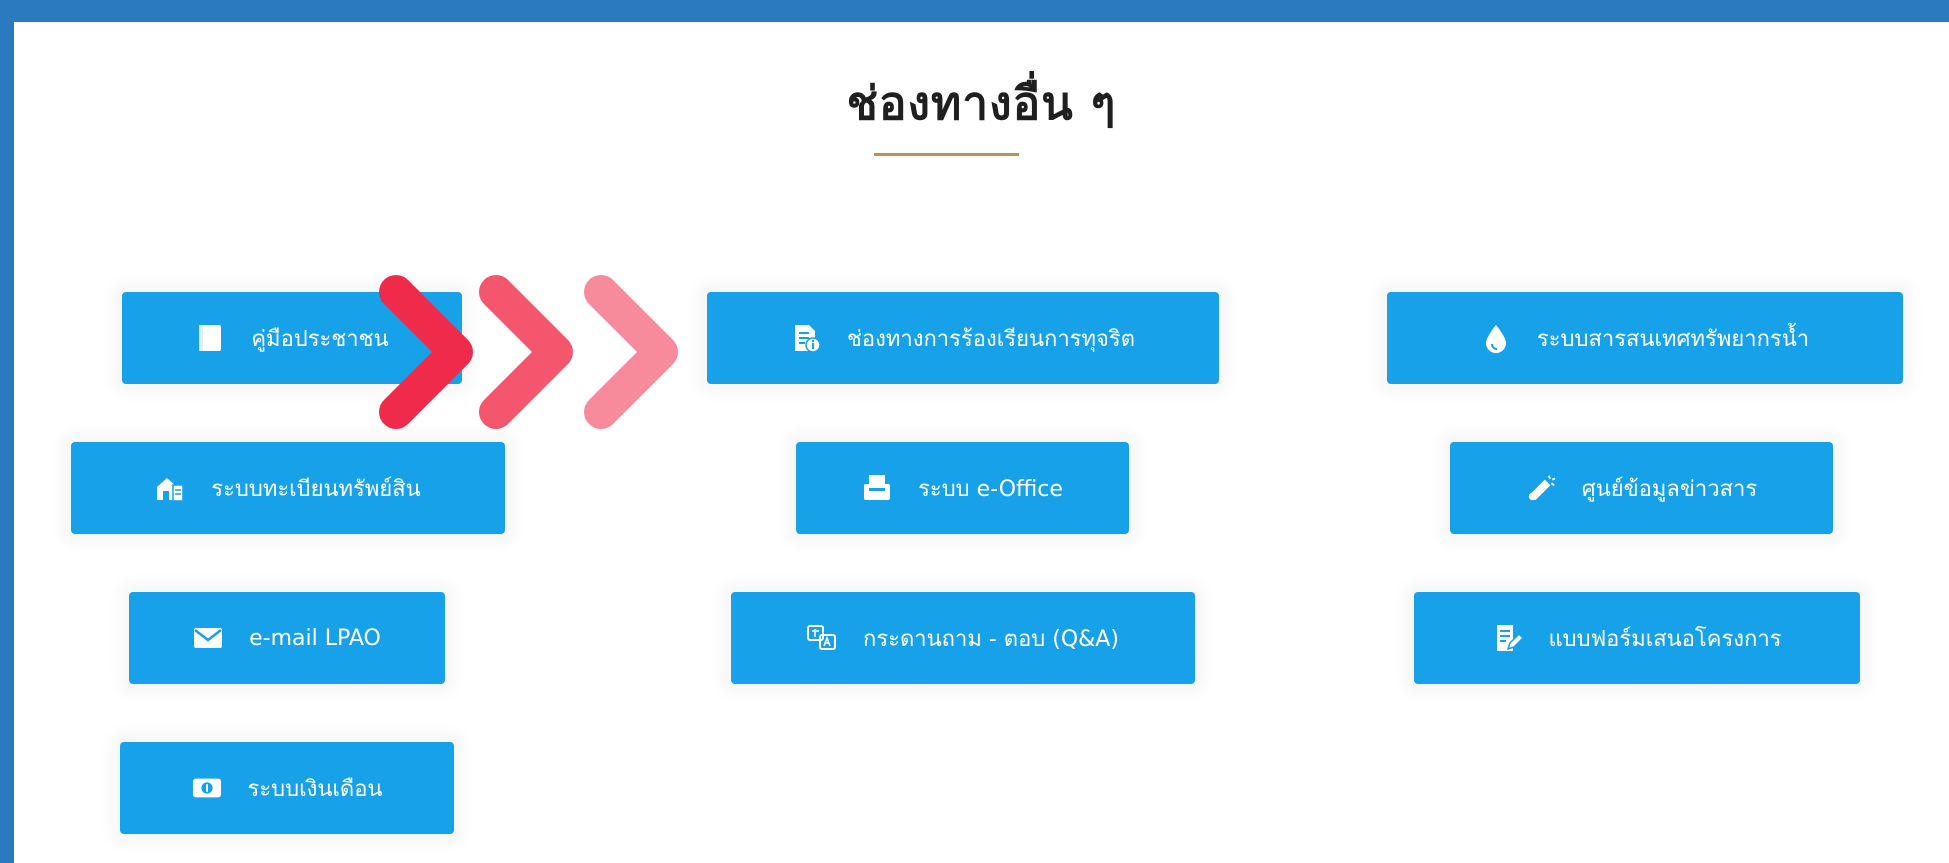  I want to click on asset-registry-label: ระบบทะเบียนทรัพย์สิน, so click(316, 489).